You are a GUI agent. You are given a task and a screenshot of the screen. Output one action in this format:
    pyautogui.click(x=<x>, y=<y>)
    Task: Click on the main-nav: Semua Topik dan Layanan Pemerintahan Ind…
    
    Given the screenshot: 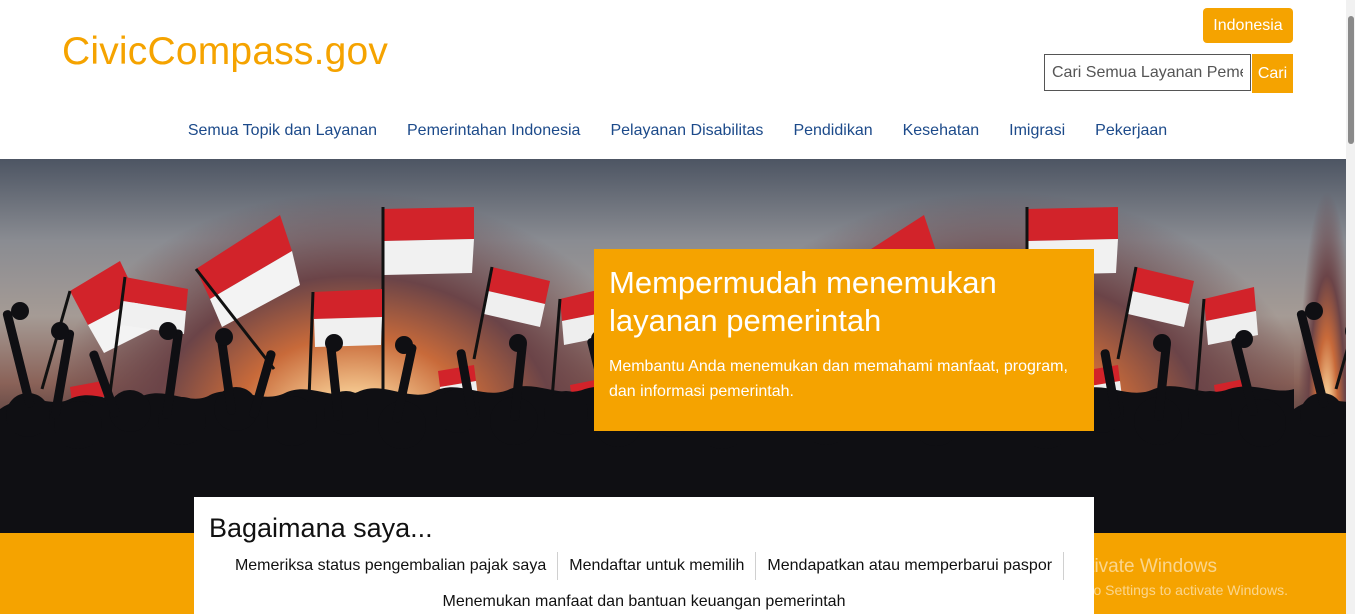 What is the action you would take?
    pyautogui.click(x=677, y=131)
    